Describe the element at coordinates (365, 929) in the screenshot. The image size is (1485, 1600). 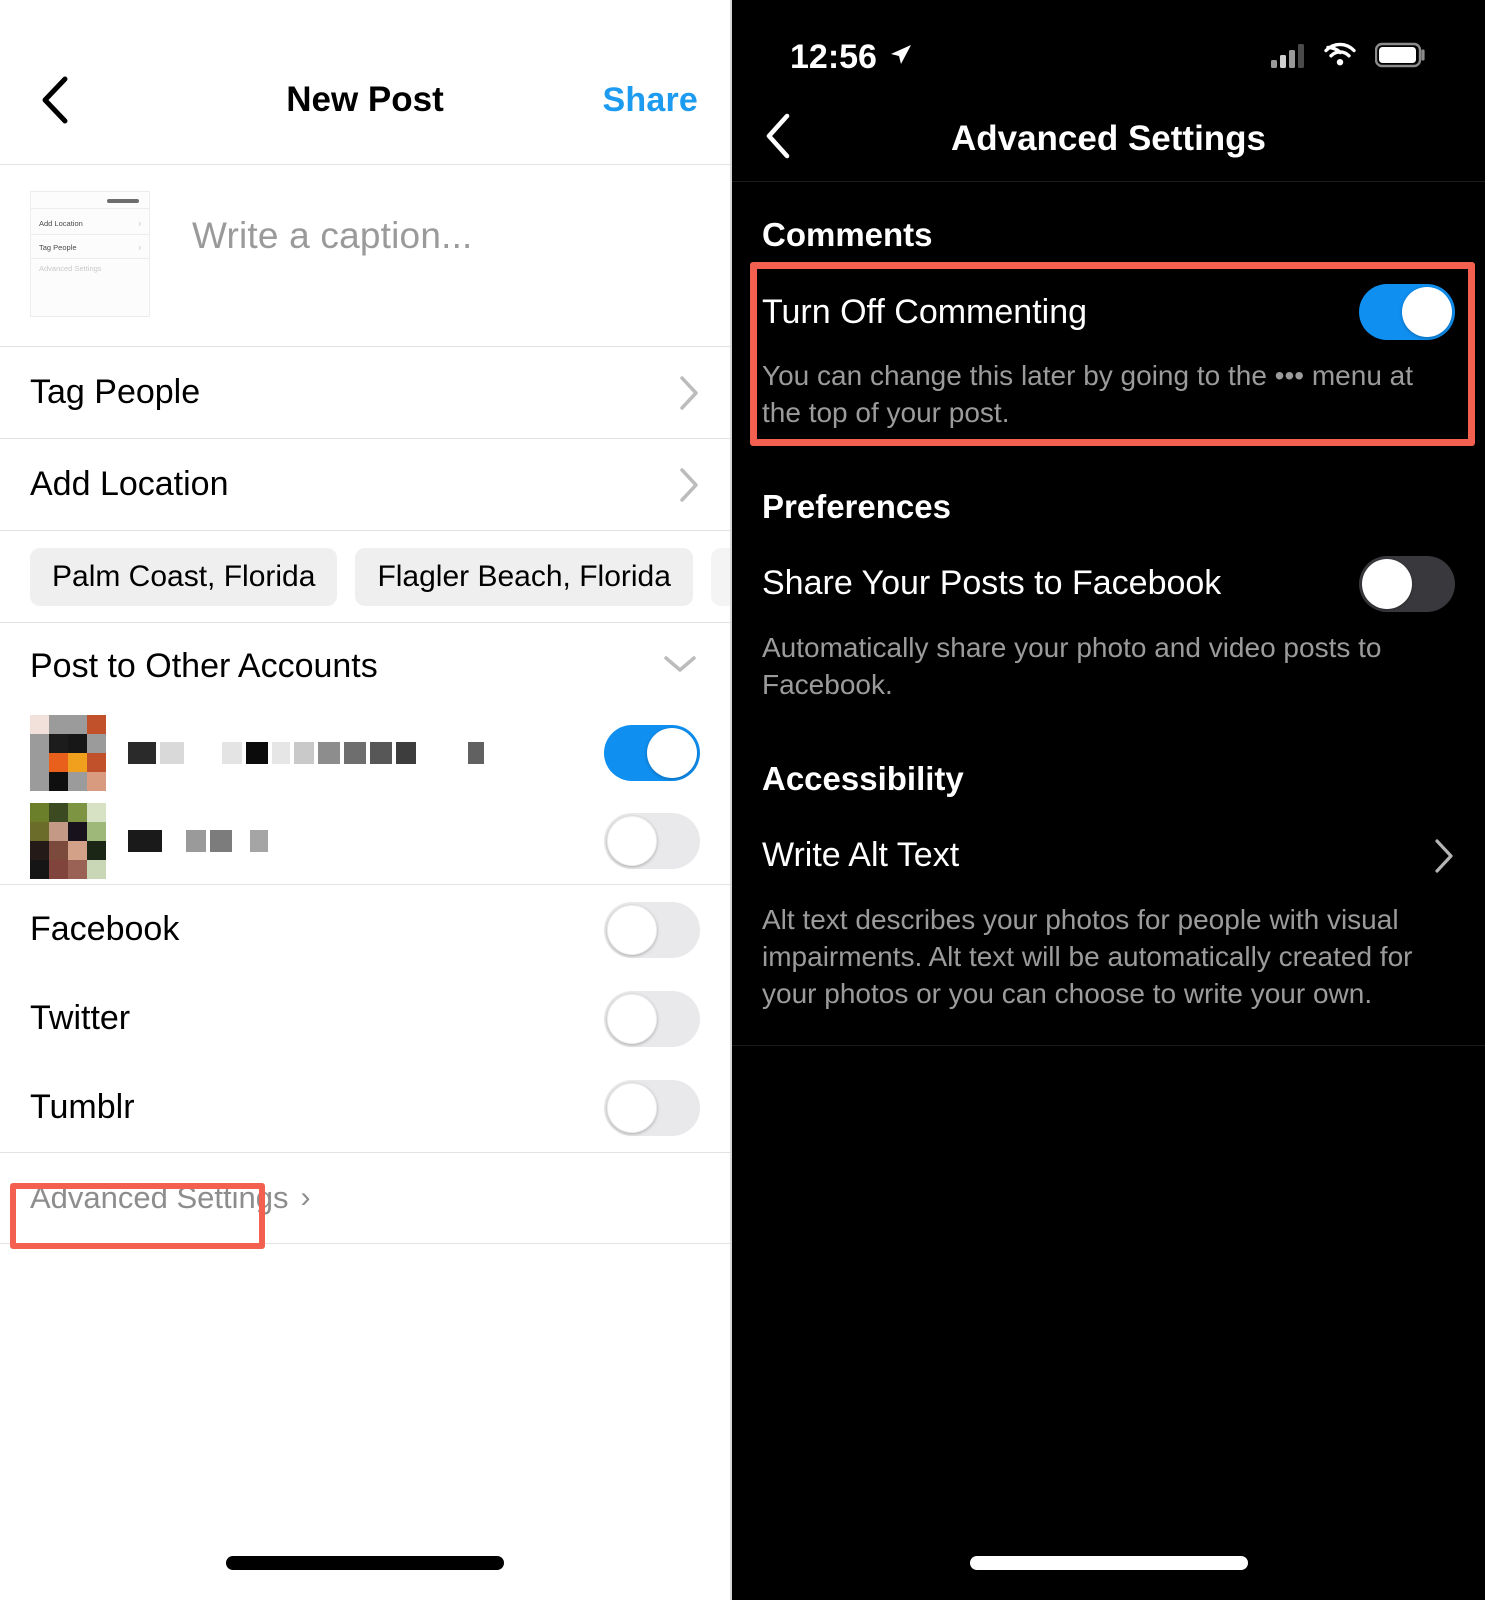
I see `social-row-facebook: Facebook` at that location.